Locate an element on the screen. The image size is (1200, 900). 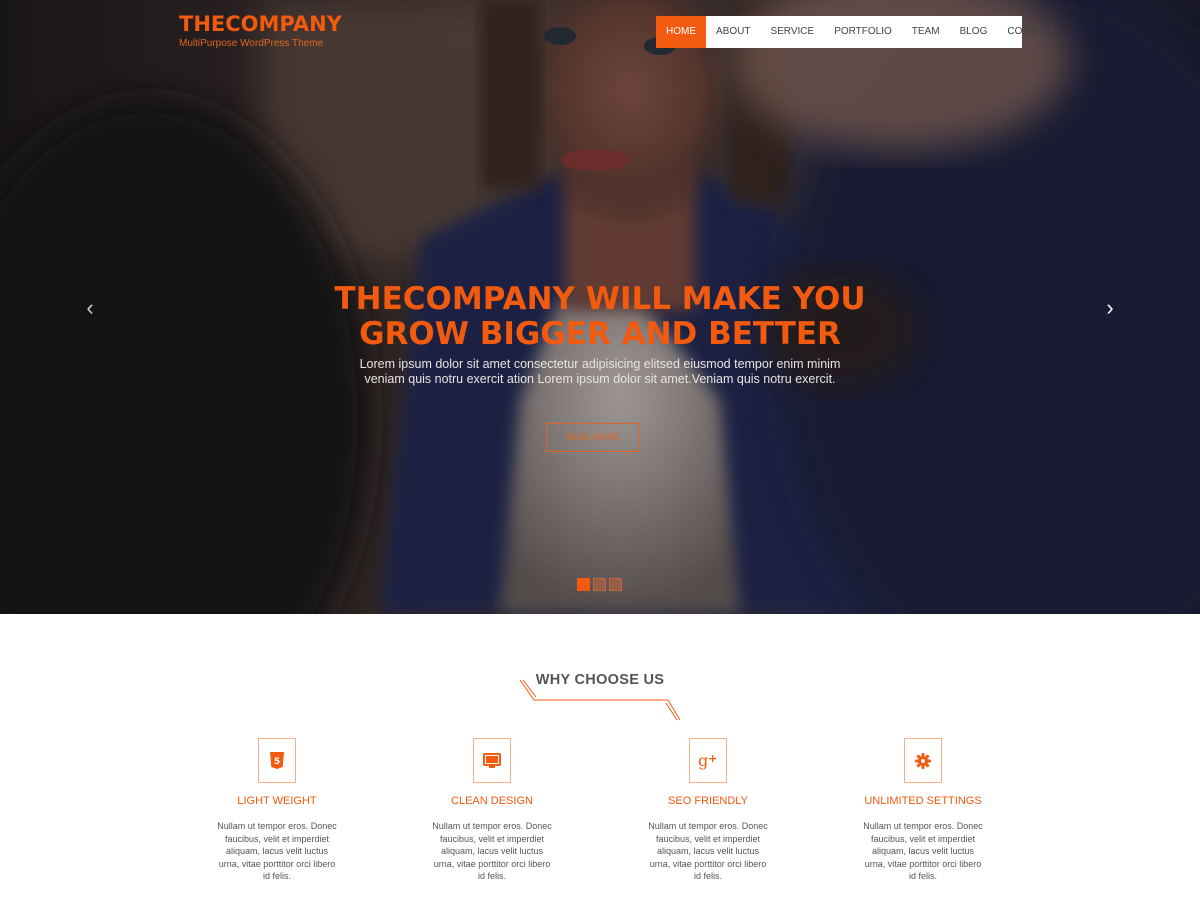
slider-prev-arrow-icon: ‹ is located at coordinates (90, 308).